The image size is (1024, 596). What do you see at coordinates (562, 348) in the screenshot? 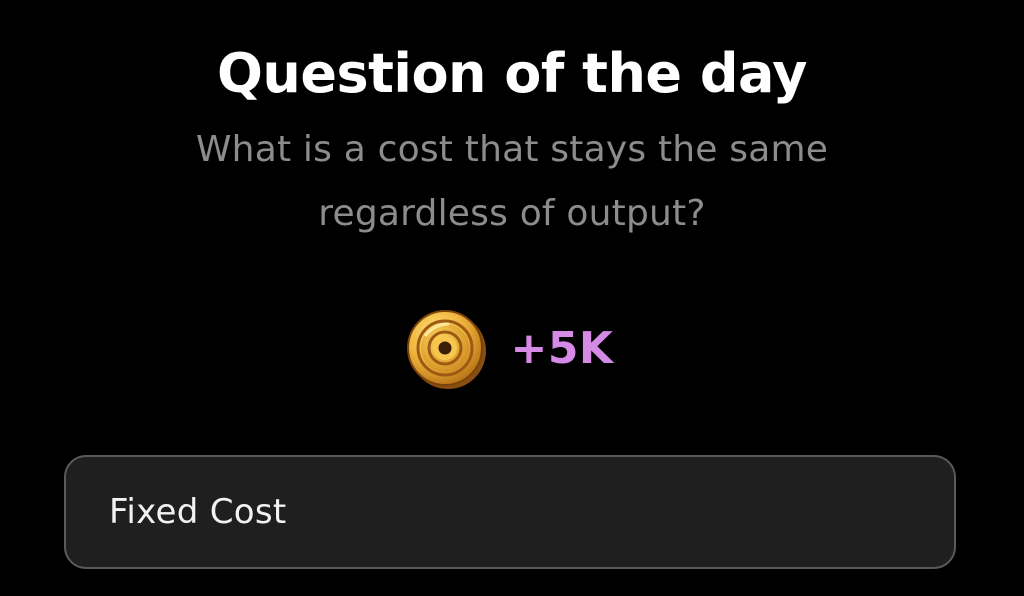
I see `reward-amount: +5K` at bounding box center [562, 348].